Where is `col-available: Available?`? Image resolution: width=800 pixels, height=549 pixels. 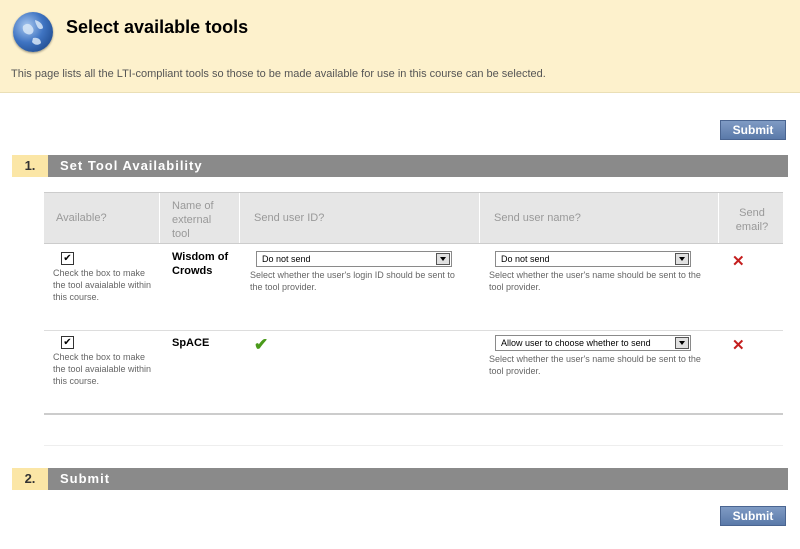 col-available: Available? is located at coordinates (102, 218).